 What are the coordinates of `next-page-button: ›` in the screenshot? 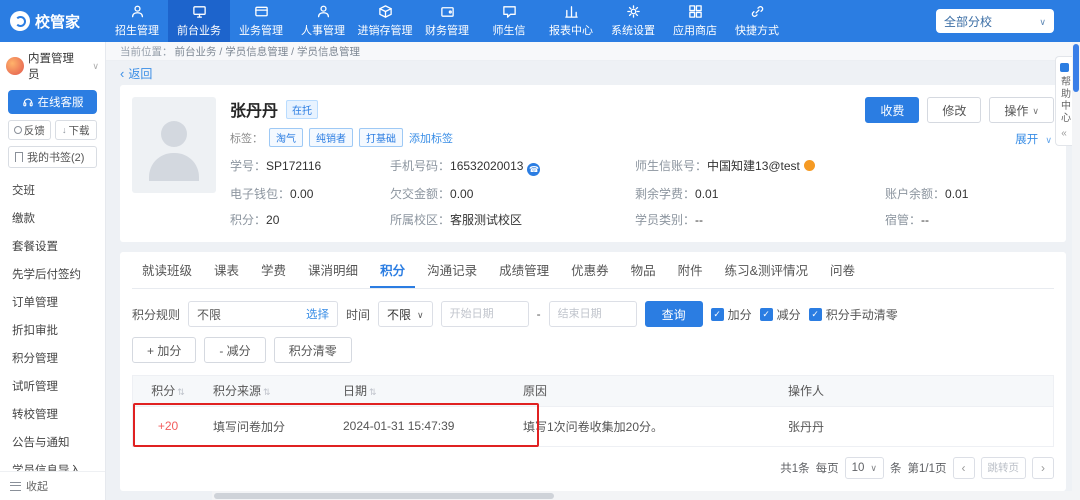 It's located at (1043, 467).